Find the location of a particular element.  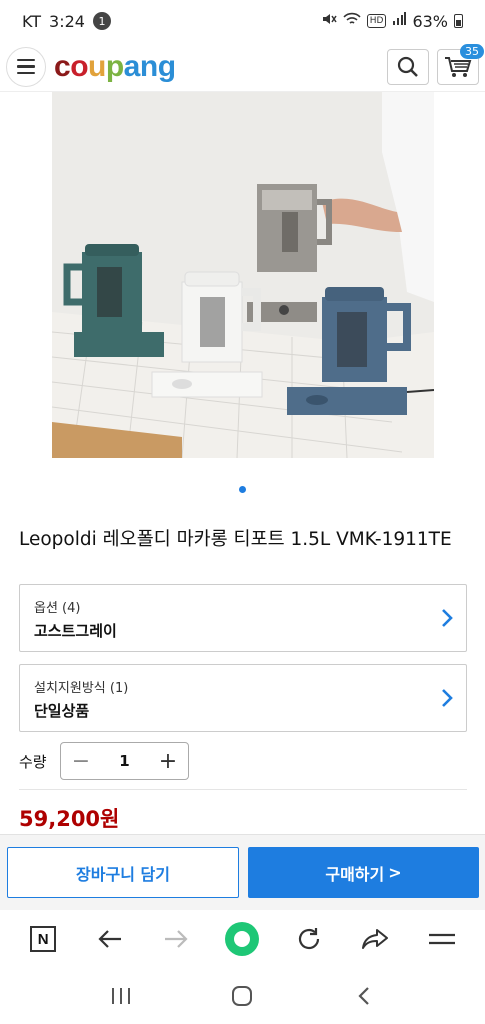

image-pagination is located at coordinates (242, 489).